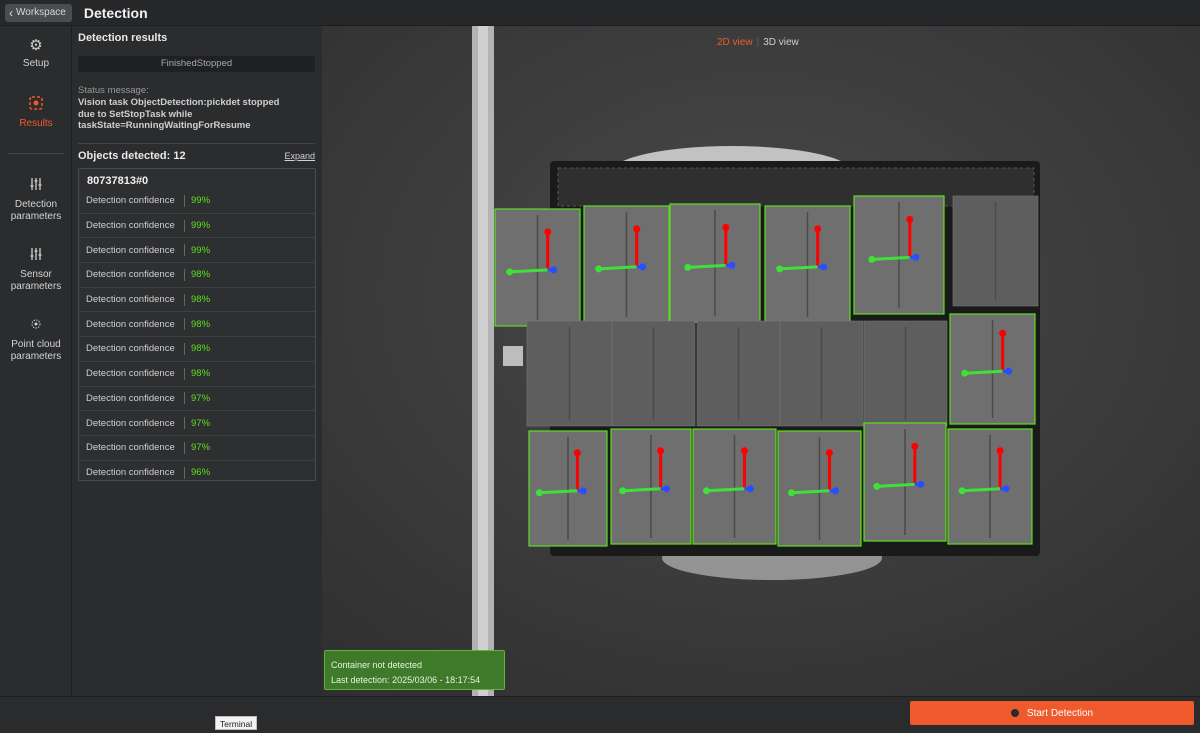 The height and width of the screenshot is (733, 1200). What do you see at coordinates (41, 12) in the screenshot?
I see `back-button-label: Workspace` at bounding box center [41, 12].